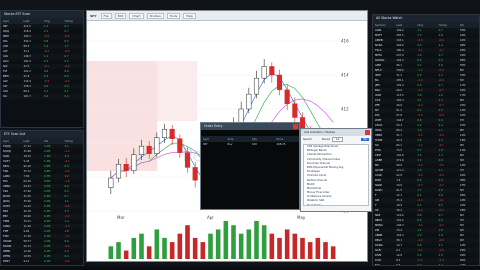 Image resolution: width=480 pixels, height=270 pixels. I want to click on table-row: DPST 9.12 0.1M -2.6, so click(42, 261).